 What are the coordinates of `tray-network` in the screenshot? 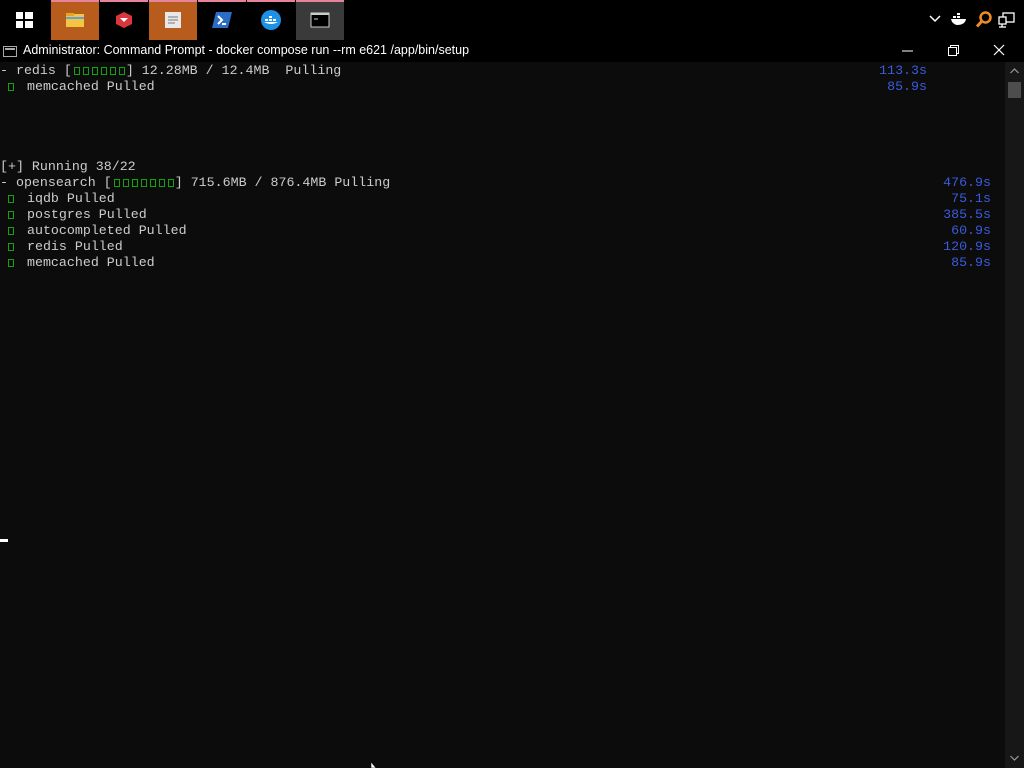 It's located at (1007, 20).